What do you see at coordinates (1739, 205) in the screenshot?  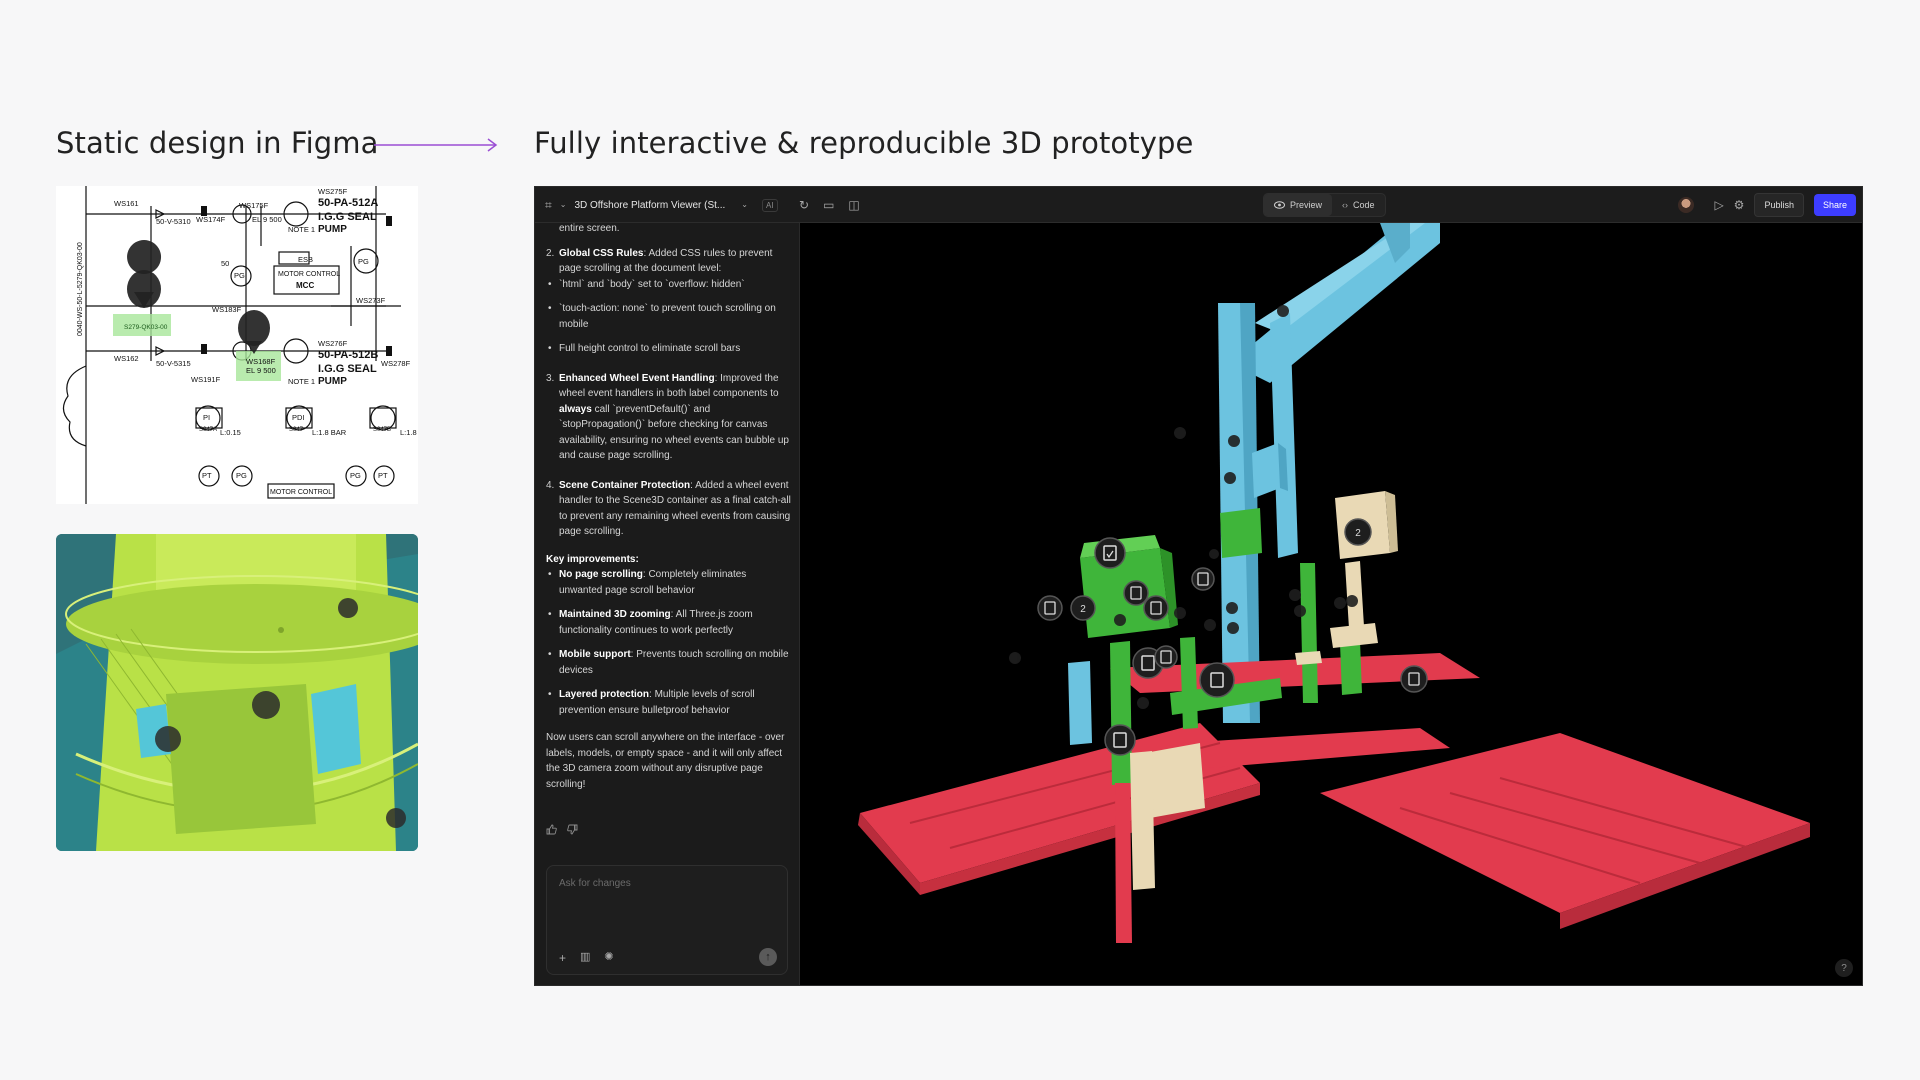 I see `gear-icon: ⚙` at bounding box center [1739, 205].